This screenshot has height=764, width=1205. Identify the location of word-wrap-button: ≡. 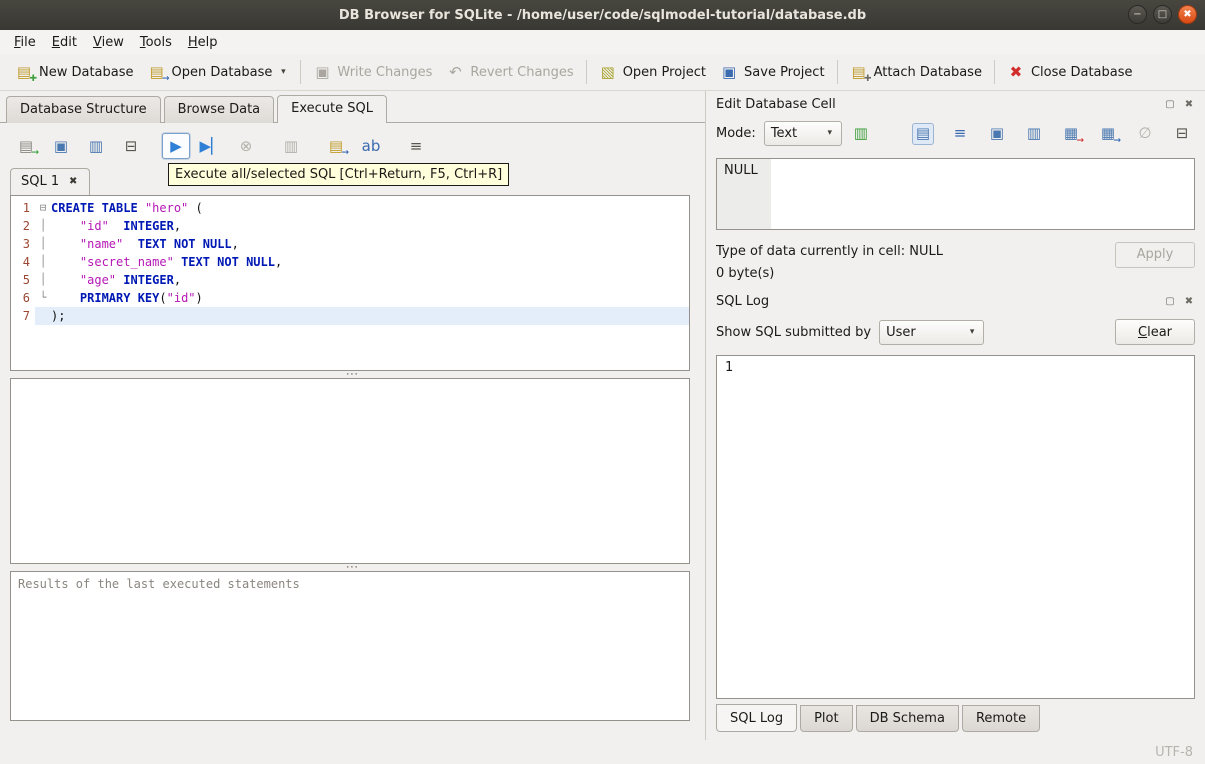
(960, 134).